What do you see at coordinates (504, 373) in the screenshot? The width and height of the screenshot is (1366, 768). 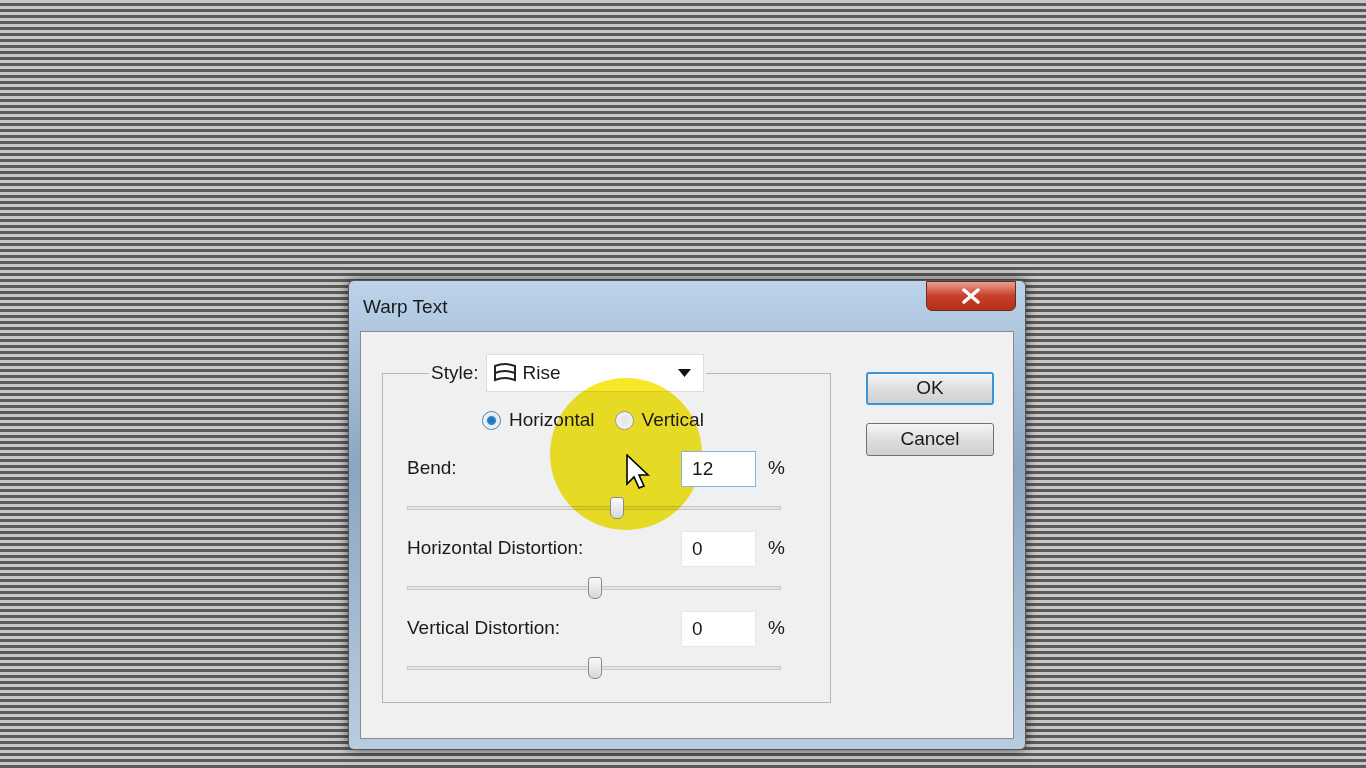 I see `warp-shape-icon` at bounding box center [504, 373].